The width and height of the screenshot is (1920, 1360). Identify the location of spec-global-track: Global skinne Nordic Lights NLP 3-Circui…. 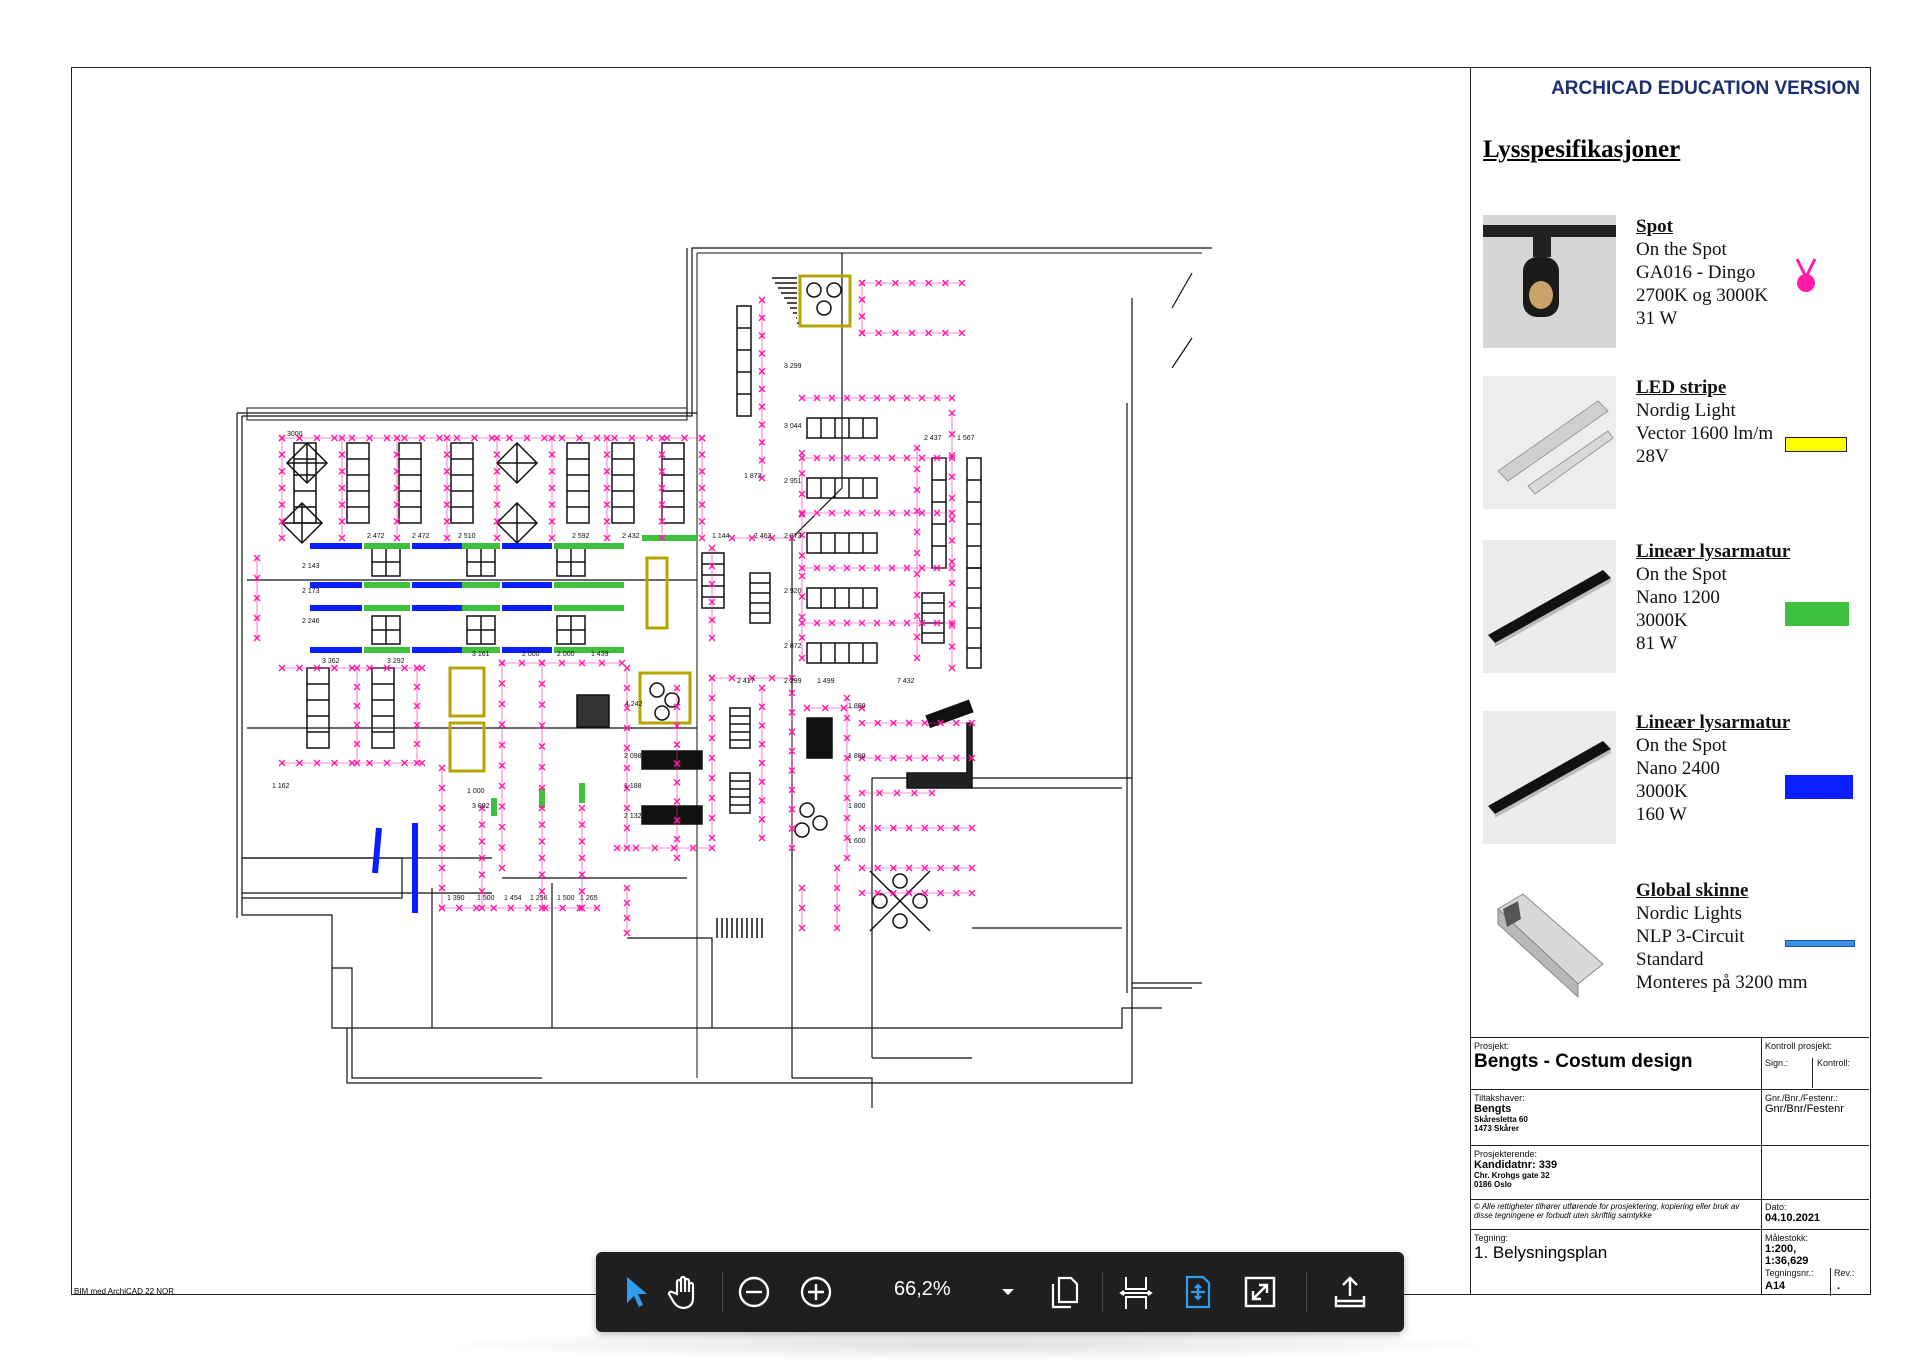
(1673, 946).